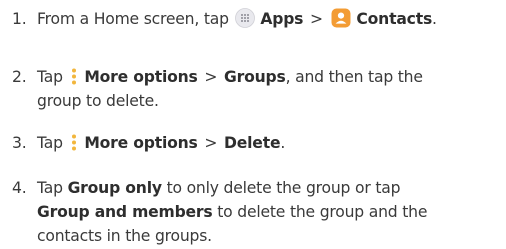 The width and height of the screenshot is (506, 249). What do you see at coordinates (19, 77) in the screenshot?
I see `step-number: 2.` at bounding box center [19, 77].